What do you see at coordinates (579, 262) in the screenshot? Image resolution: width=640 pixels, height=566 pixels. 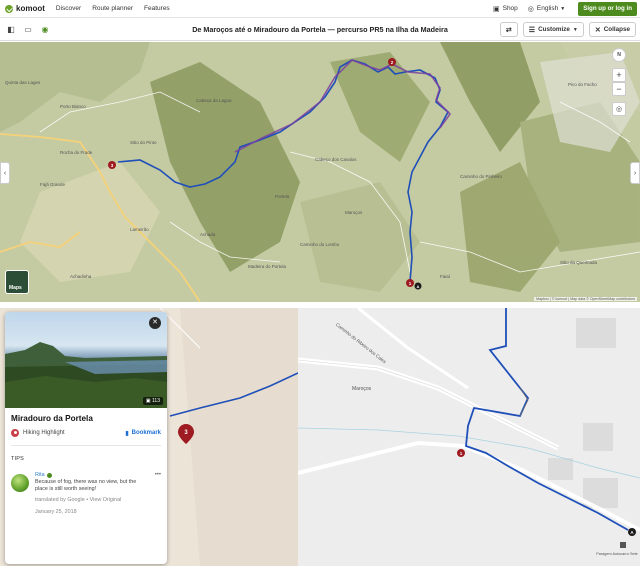 I see `map-label: Sitio da Queimada` at bounding box center [579, 262].